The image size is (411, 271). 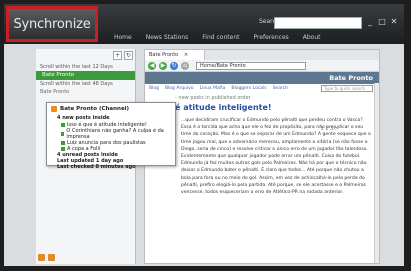 What do you see at coordinates (186, 55) in the screenshot?
I see `close-icon: ×` at bounding box center [186, 55].